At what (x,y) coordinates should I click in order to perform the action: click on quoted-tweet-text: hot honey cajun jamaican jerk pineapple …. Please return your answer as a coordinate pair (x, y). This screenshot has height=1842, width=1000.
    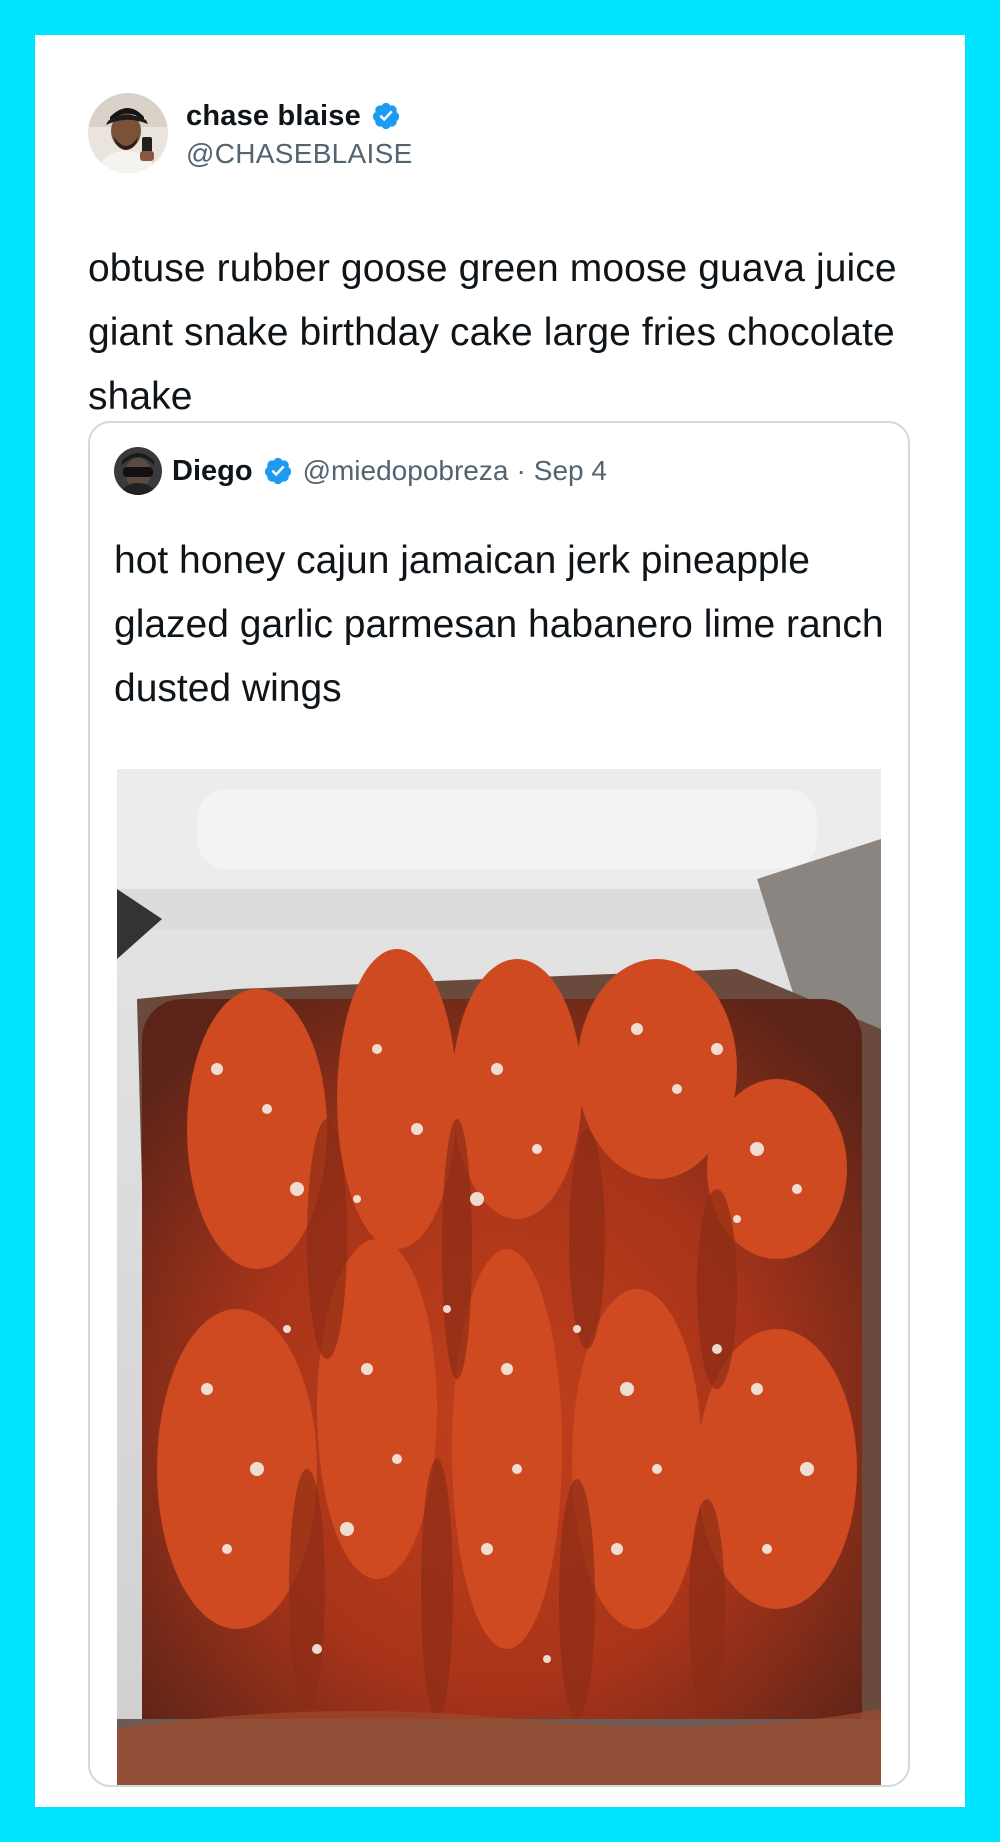
    Looking at the image, I should click on (499, 624).